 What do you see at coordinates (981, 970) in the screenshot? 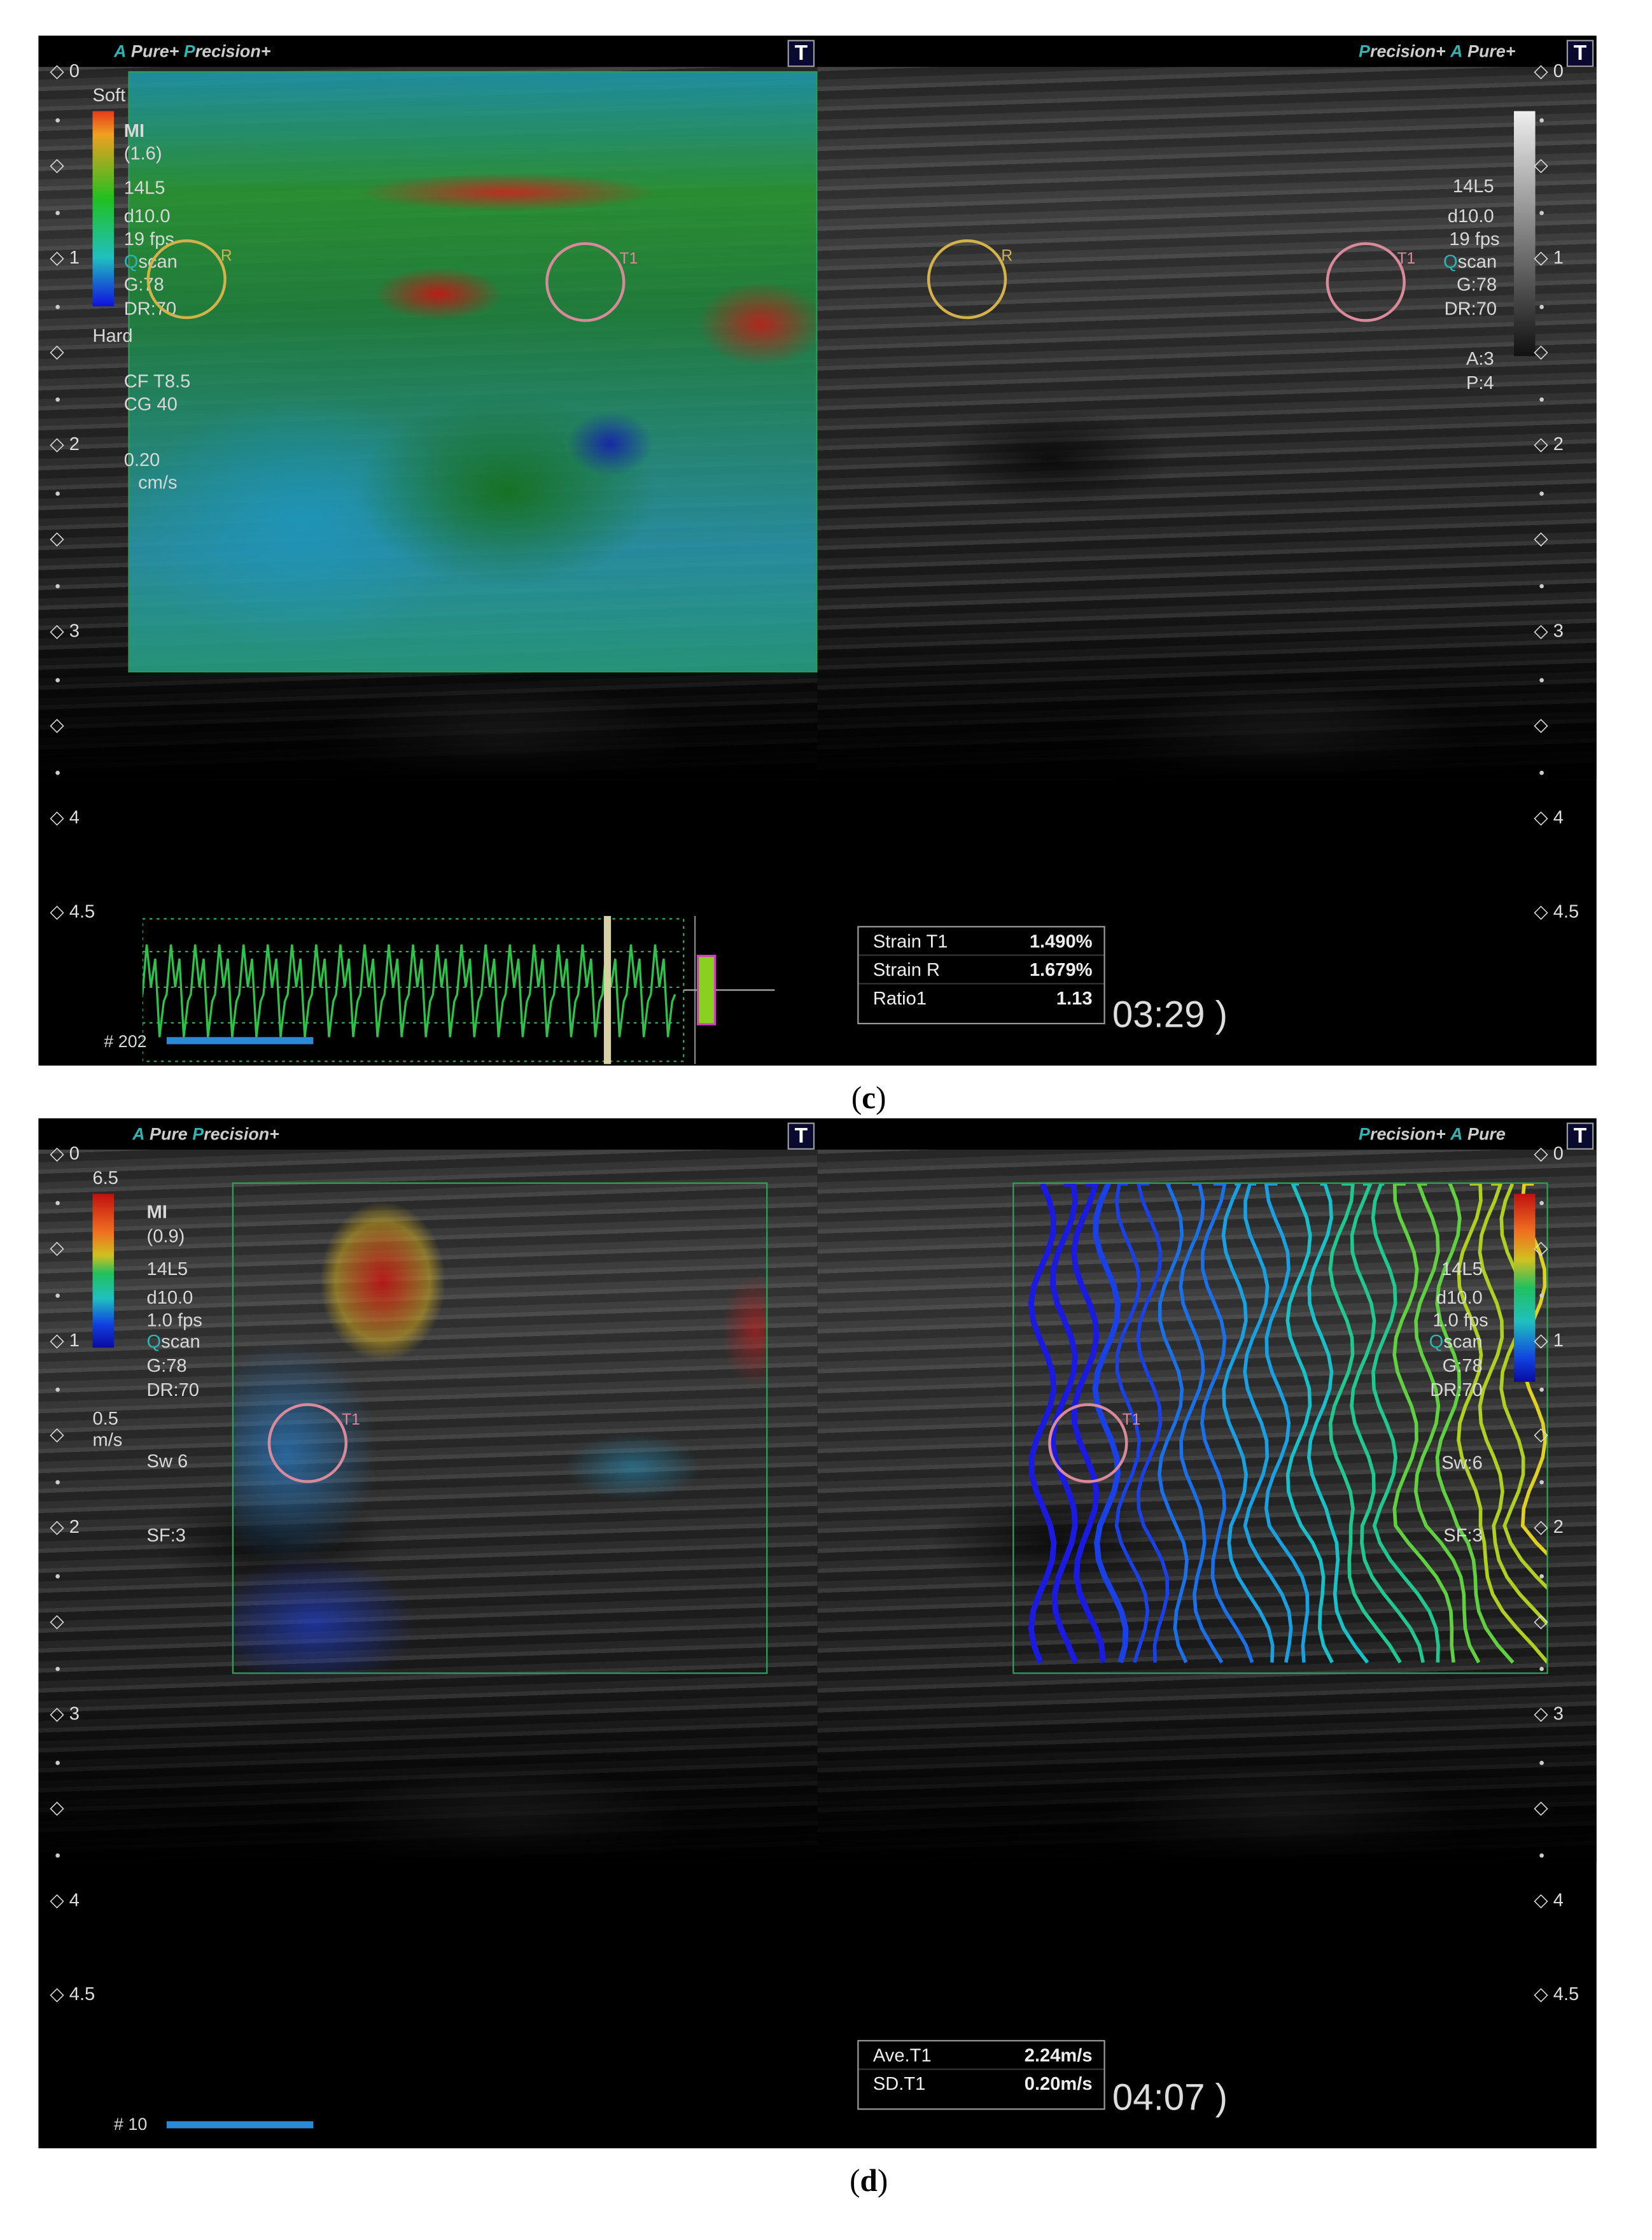
I see `measurement-row: Strain R 1.679%` at bounding box center [981, 970].